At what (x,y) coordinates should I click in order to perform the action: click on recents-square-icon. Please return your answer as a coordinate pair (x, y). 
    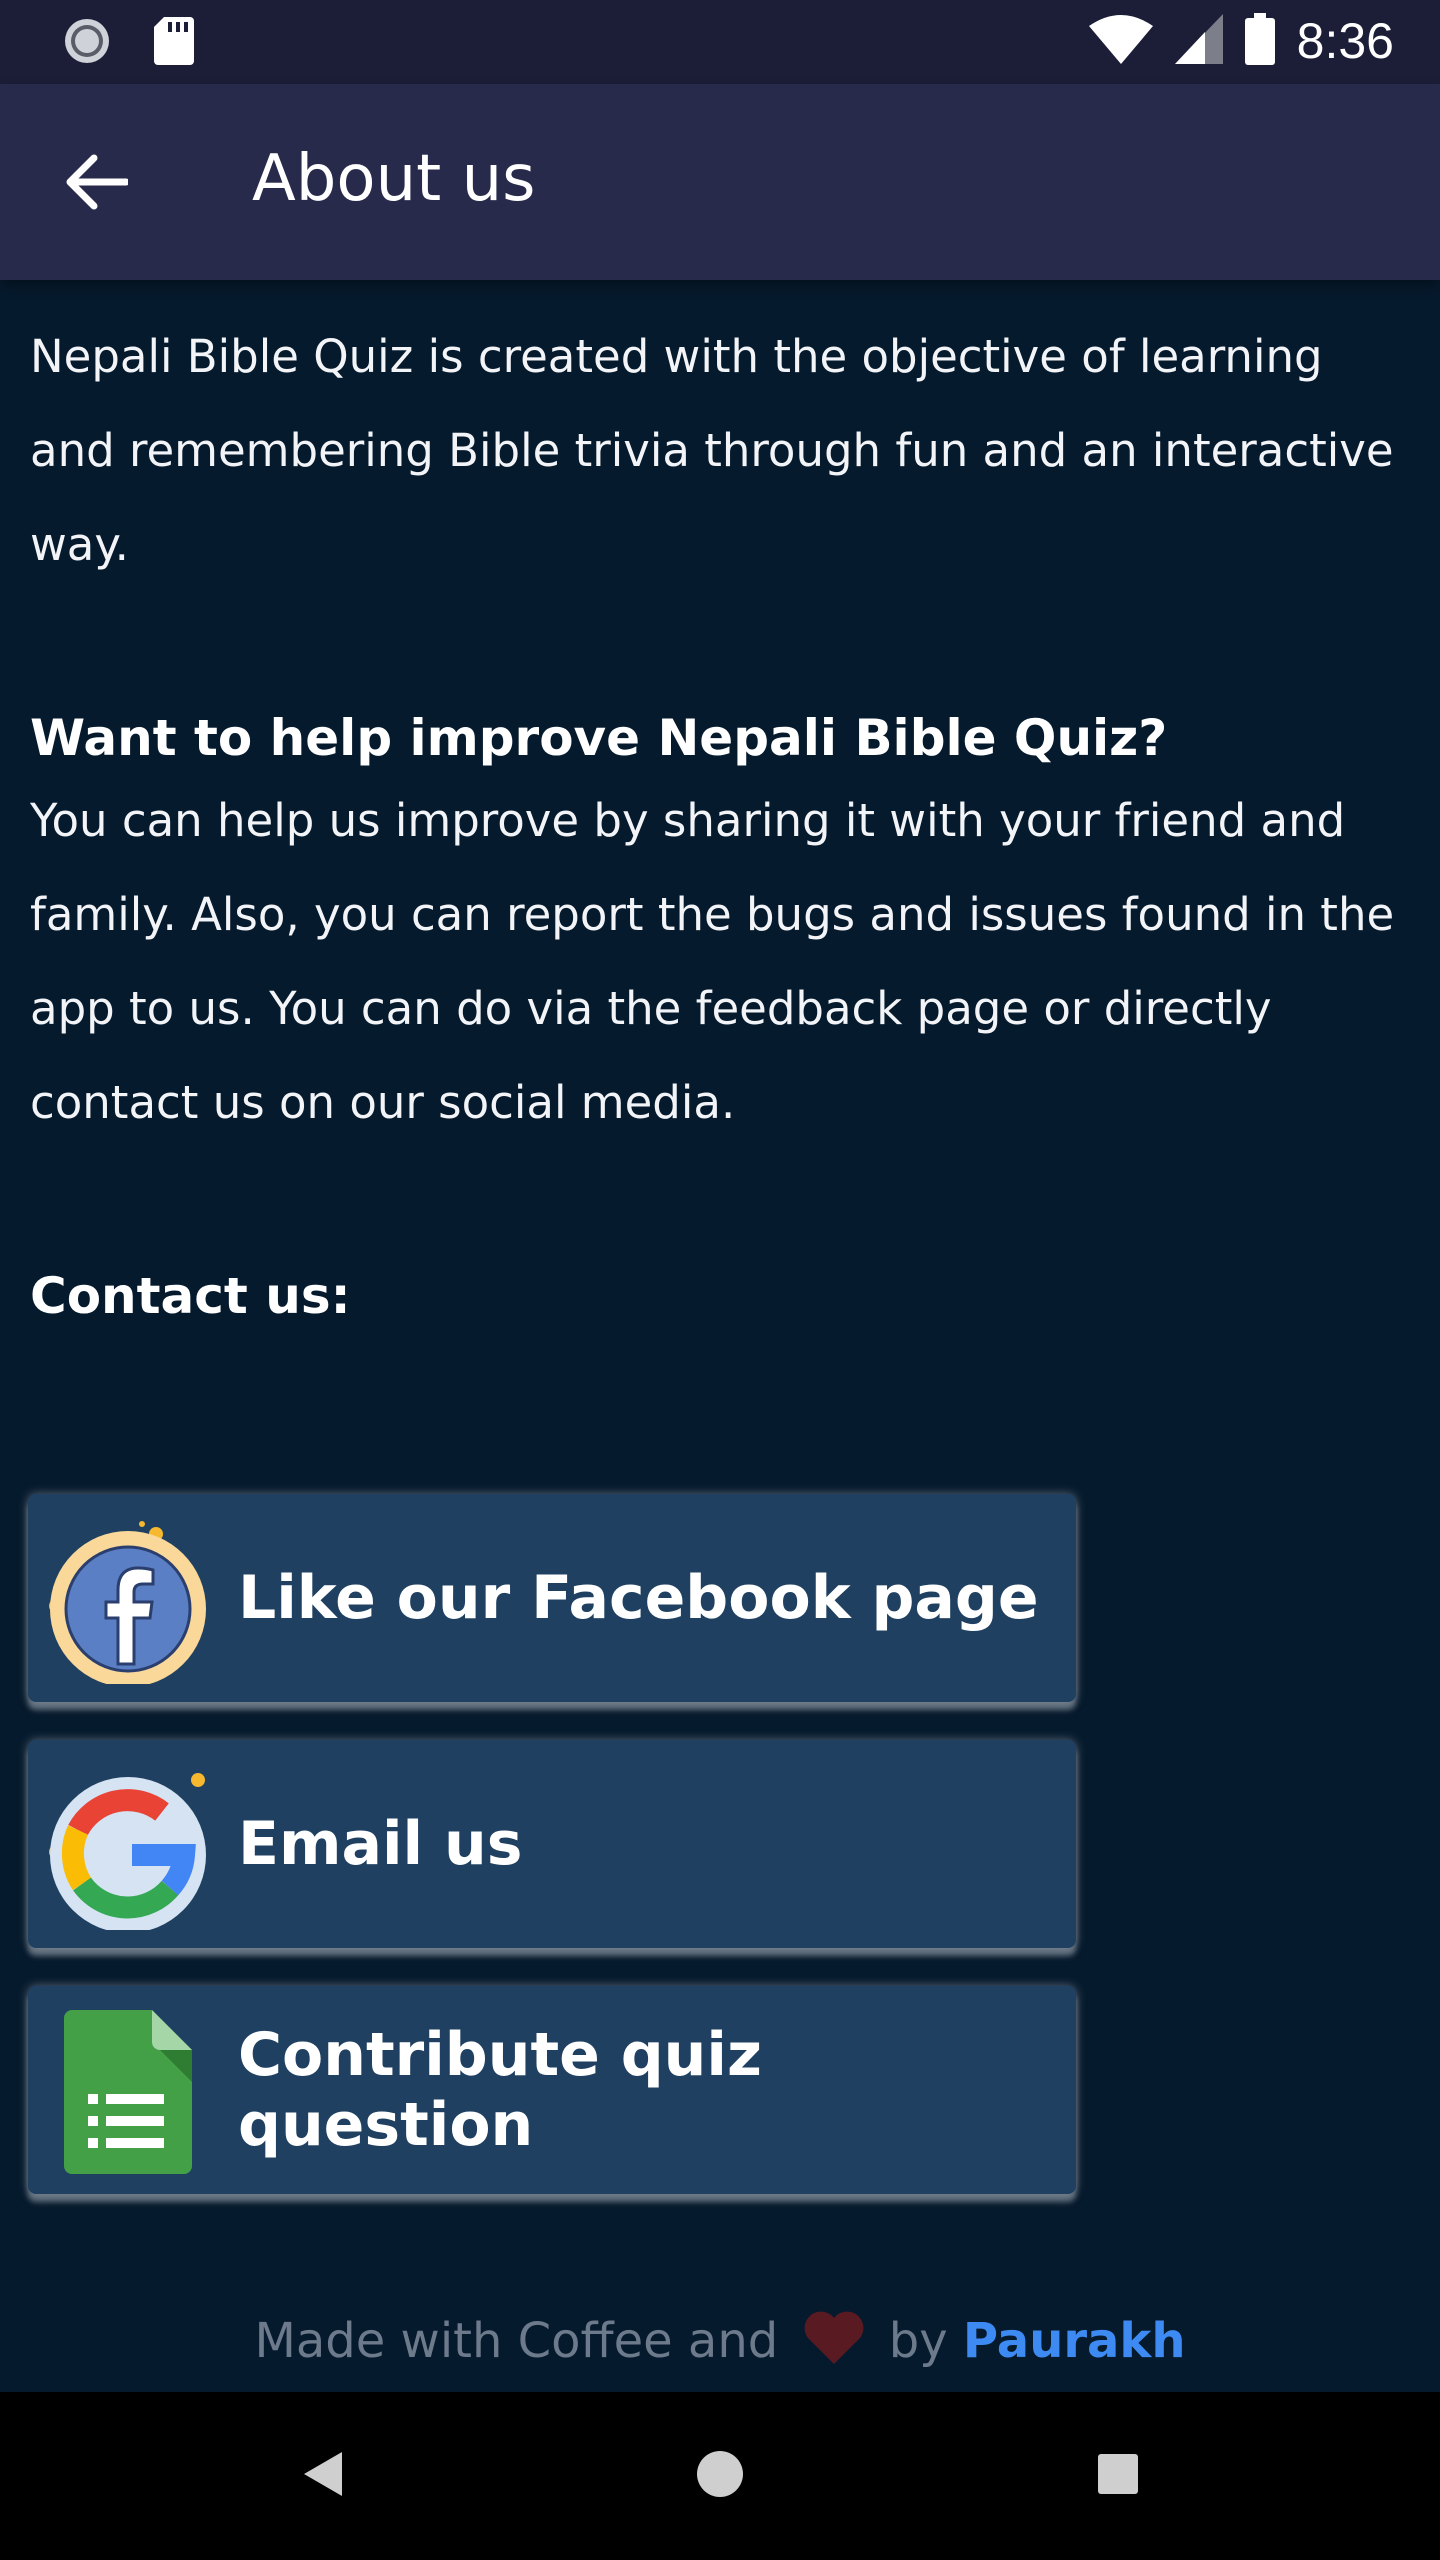
    Looking at the image, I should click on (1118, 2476).